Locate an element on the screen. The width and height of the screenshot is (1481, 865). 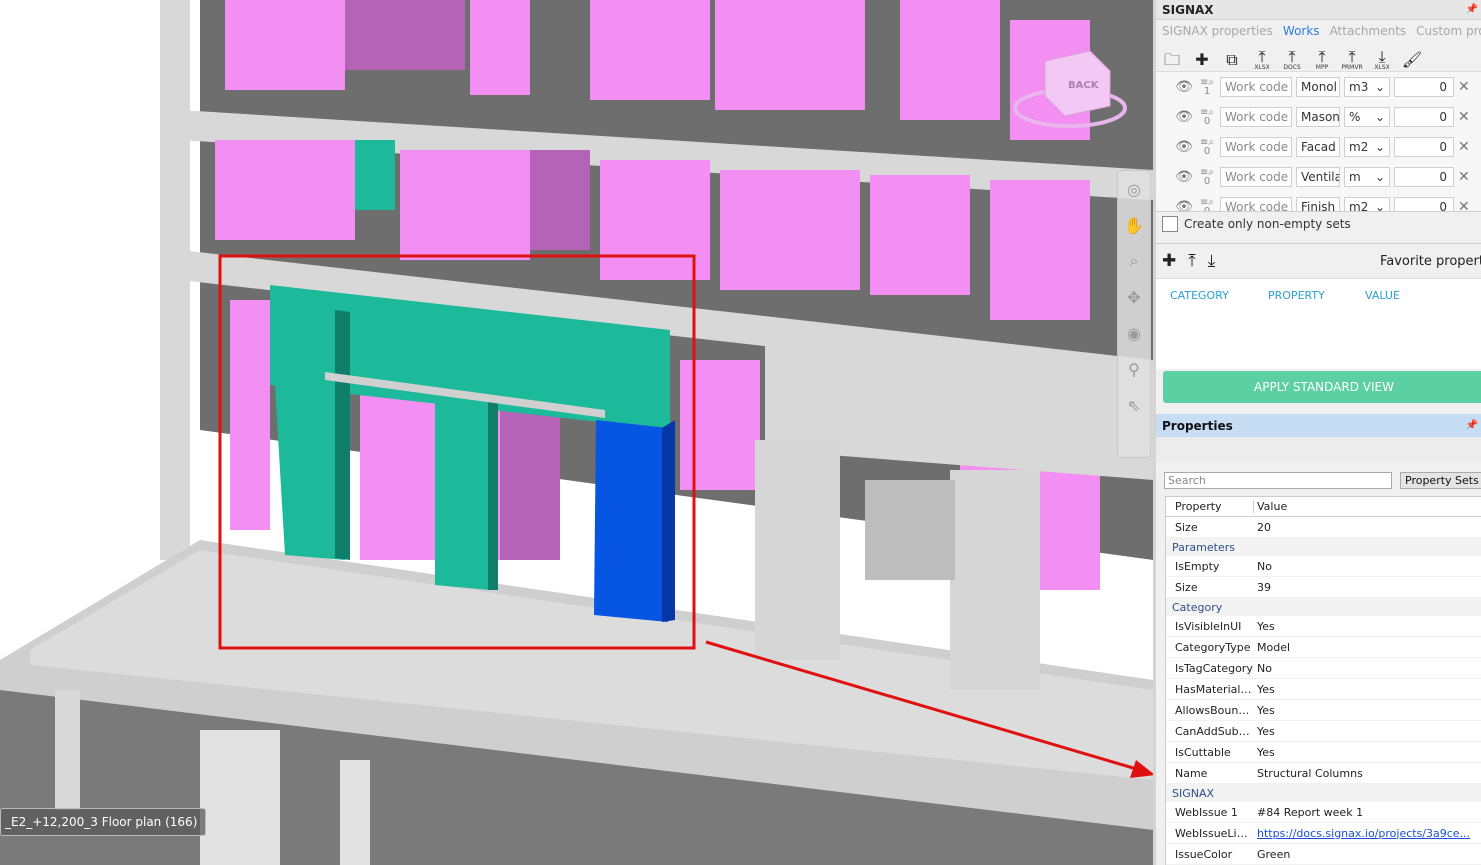
property-sets-button: Property Sets is located at coordinates (1440, 480).